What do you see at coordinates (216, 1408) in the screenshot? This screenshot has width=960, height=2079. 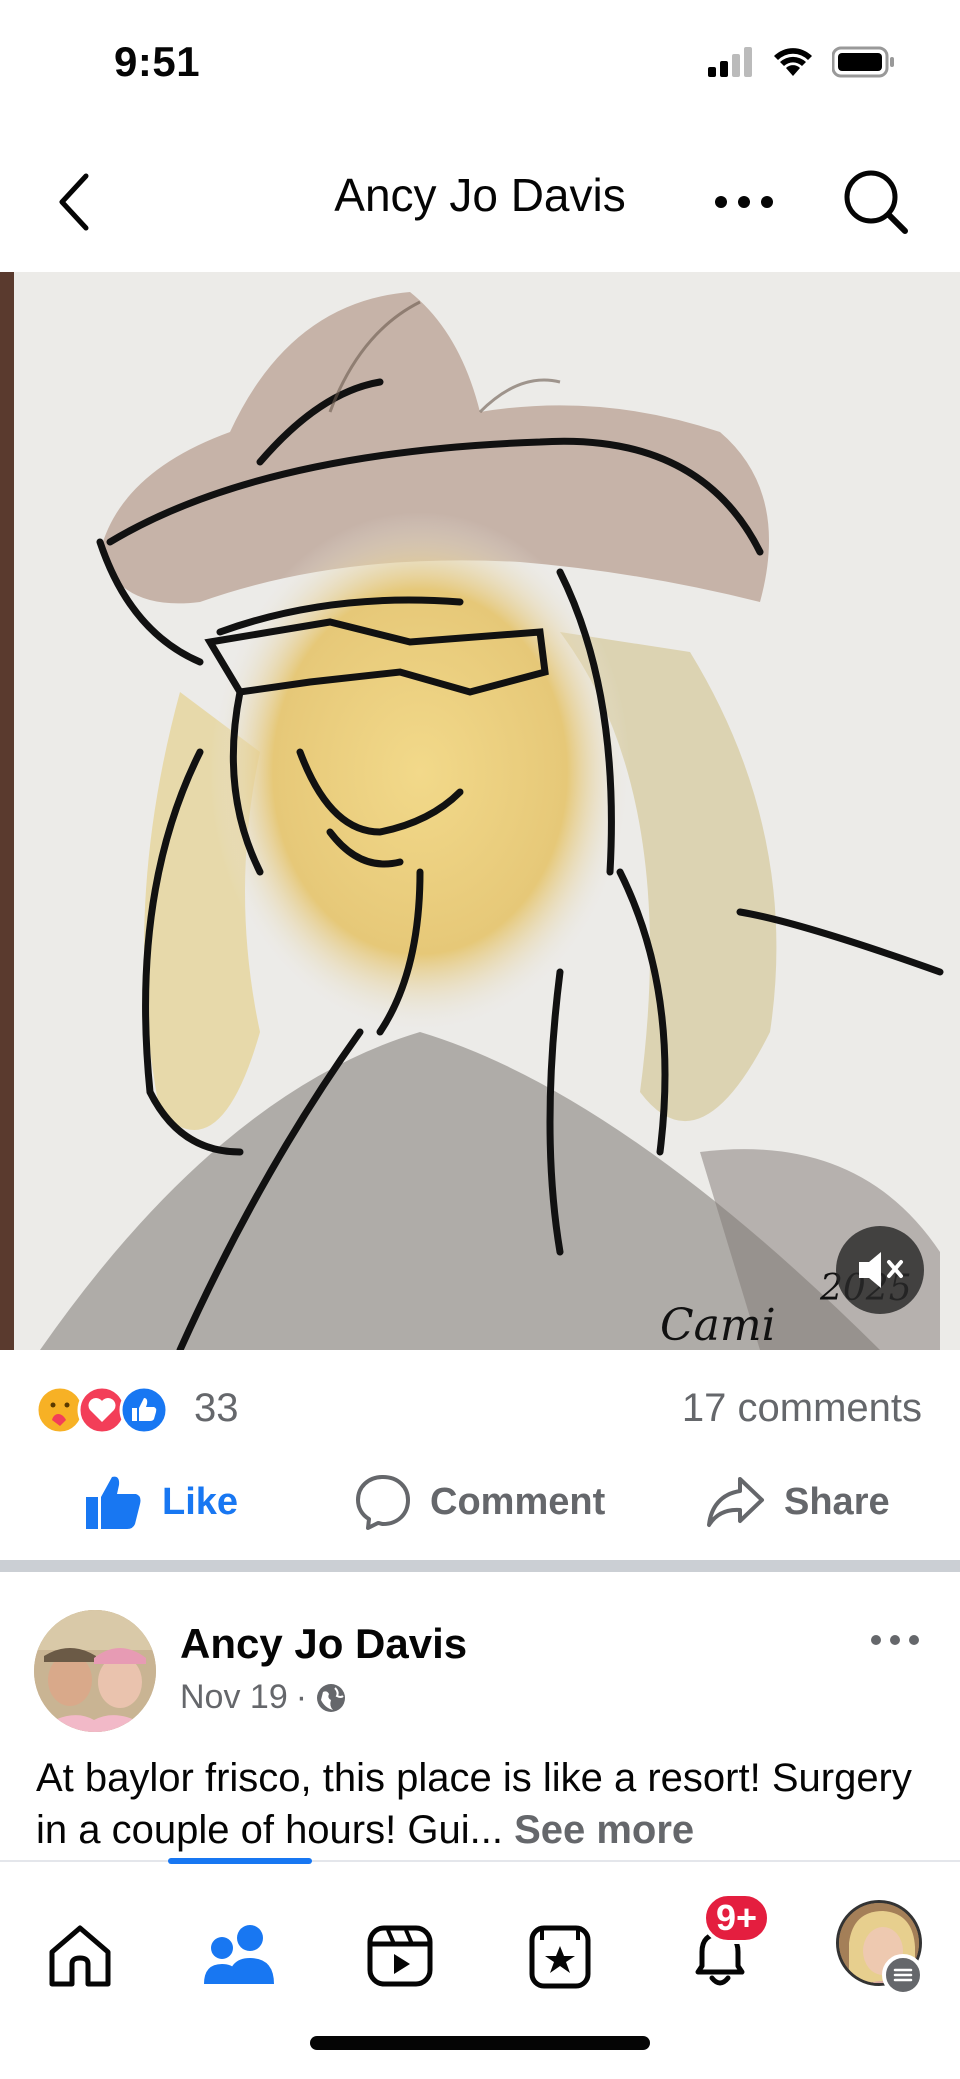 I see `reaction-count: 33` at bounding box center [216, 1408].